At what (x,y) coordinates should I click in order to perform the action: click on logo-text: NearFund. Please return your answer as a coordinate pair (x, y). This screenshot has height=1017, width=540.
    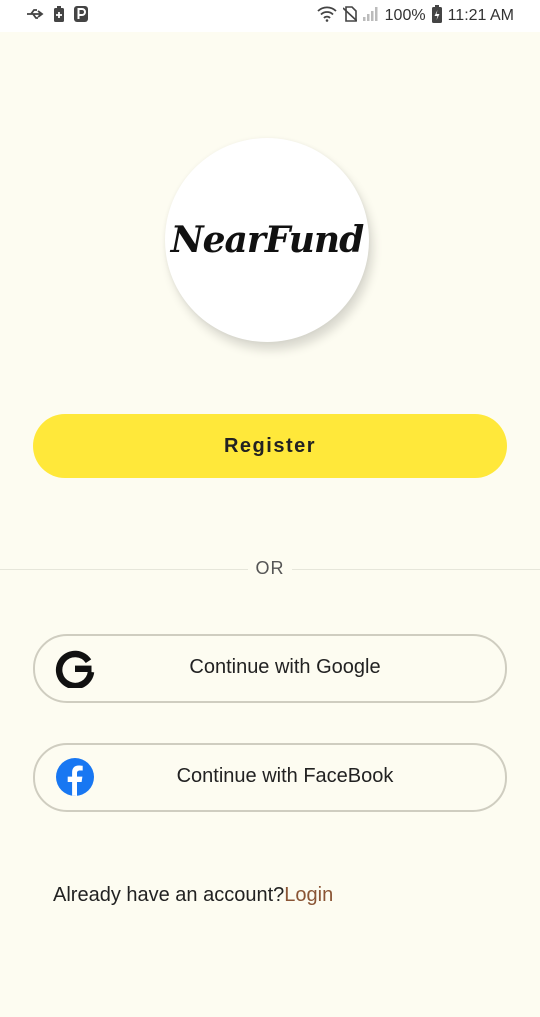
    Looking at the image, I should click on (267, 240).